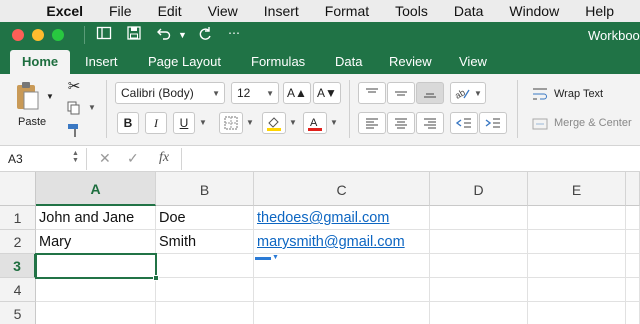  I want to click on cell-a5, so click(96, 313).